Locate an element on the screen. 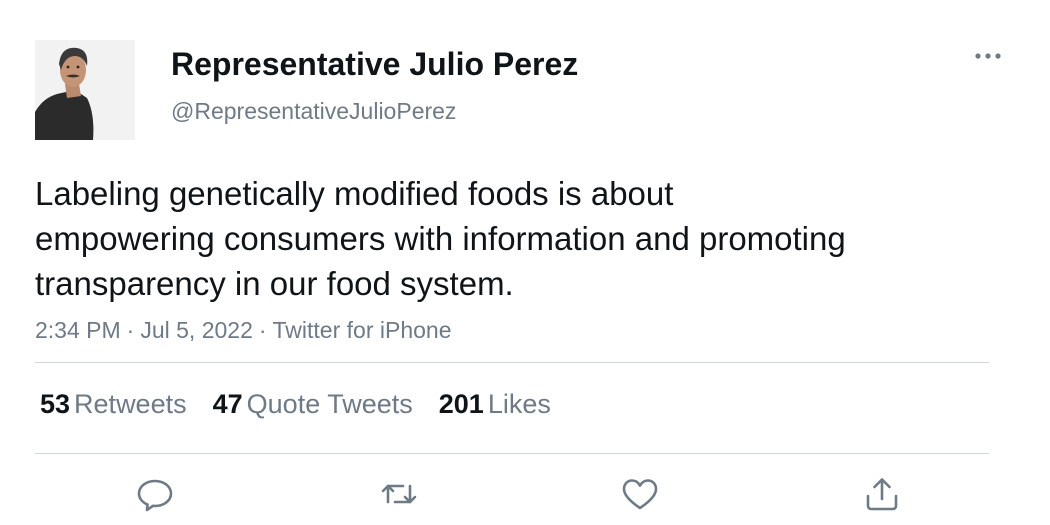 The height and width of the screenshot is (525, 1050). avatar is located at coordinates (85, 90).